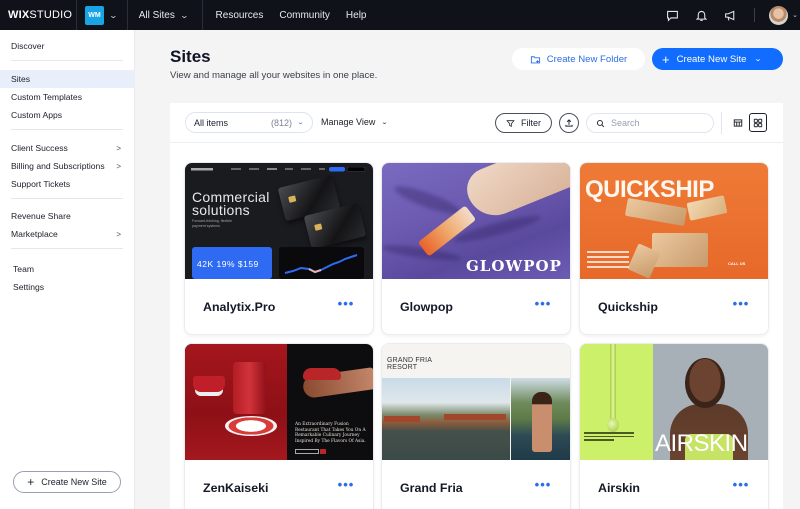  I want to click on site-card: QUICKSHIP CALL US Quickship •••, so click(674, 248).